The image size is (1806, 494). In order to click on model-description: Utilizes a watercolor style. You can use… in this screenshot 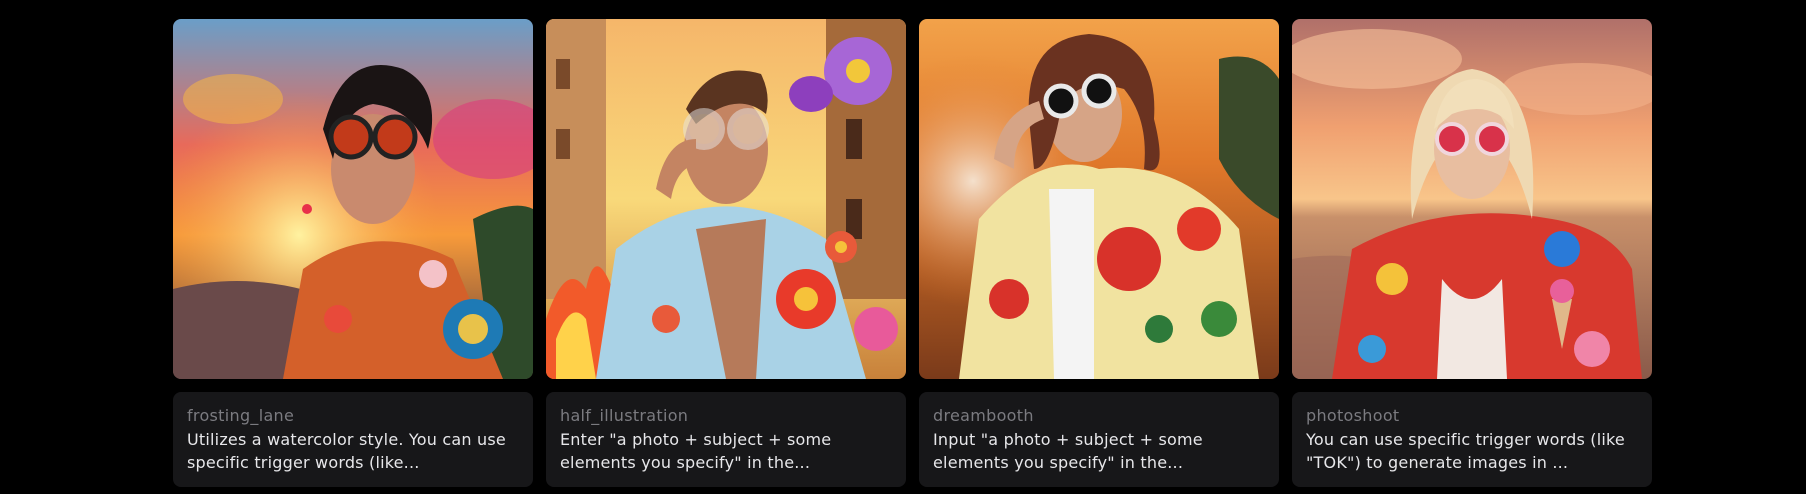, I will do `click(346, 451)`.